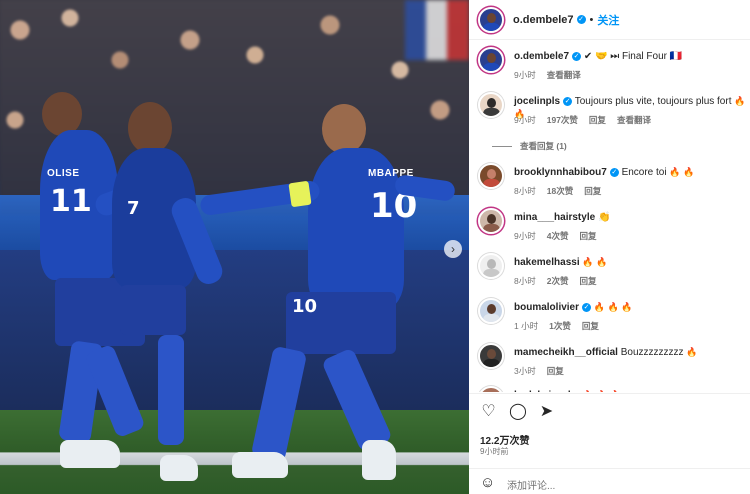 The image size is (750, 494). I want to click on comment-likes: 18次赞, so click(560, 191).